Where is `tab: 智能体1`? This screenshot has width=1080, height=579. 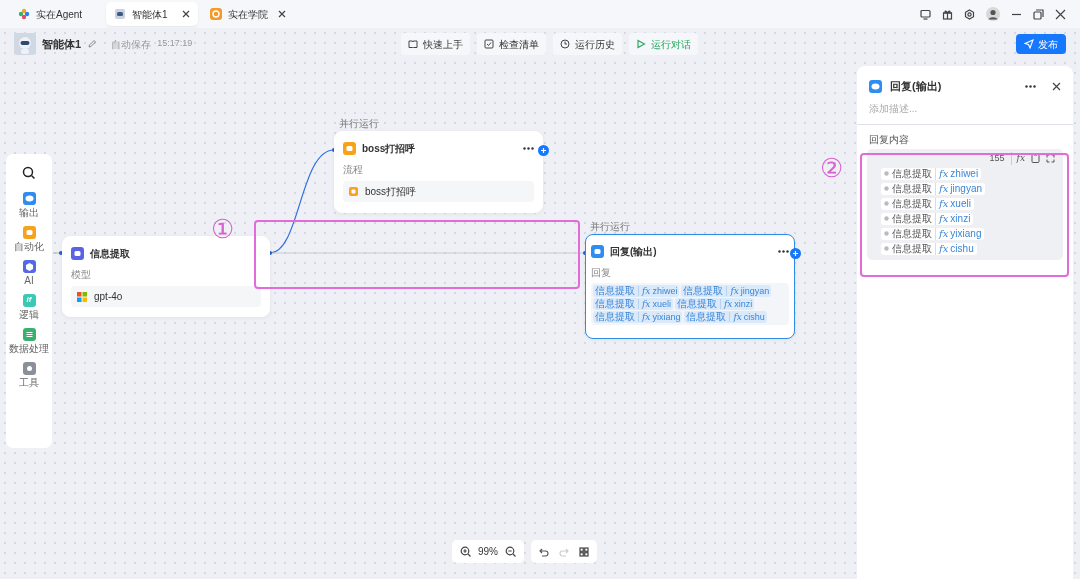
tab: 智能体1 is located at coordinates (152, 14).